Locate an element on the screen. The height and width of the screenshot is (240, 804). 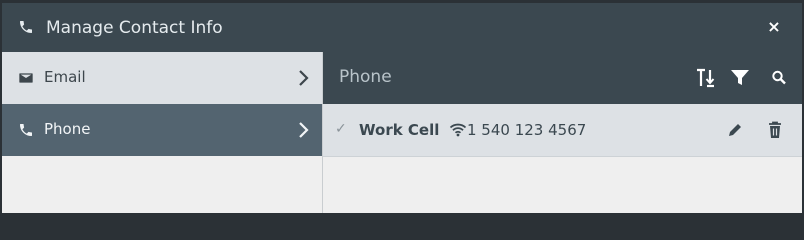
phone-entry-number: 1 540 123 4567 is located at coordinates (527, 130).